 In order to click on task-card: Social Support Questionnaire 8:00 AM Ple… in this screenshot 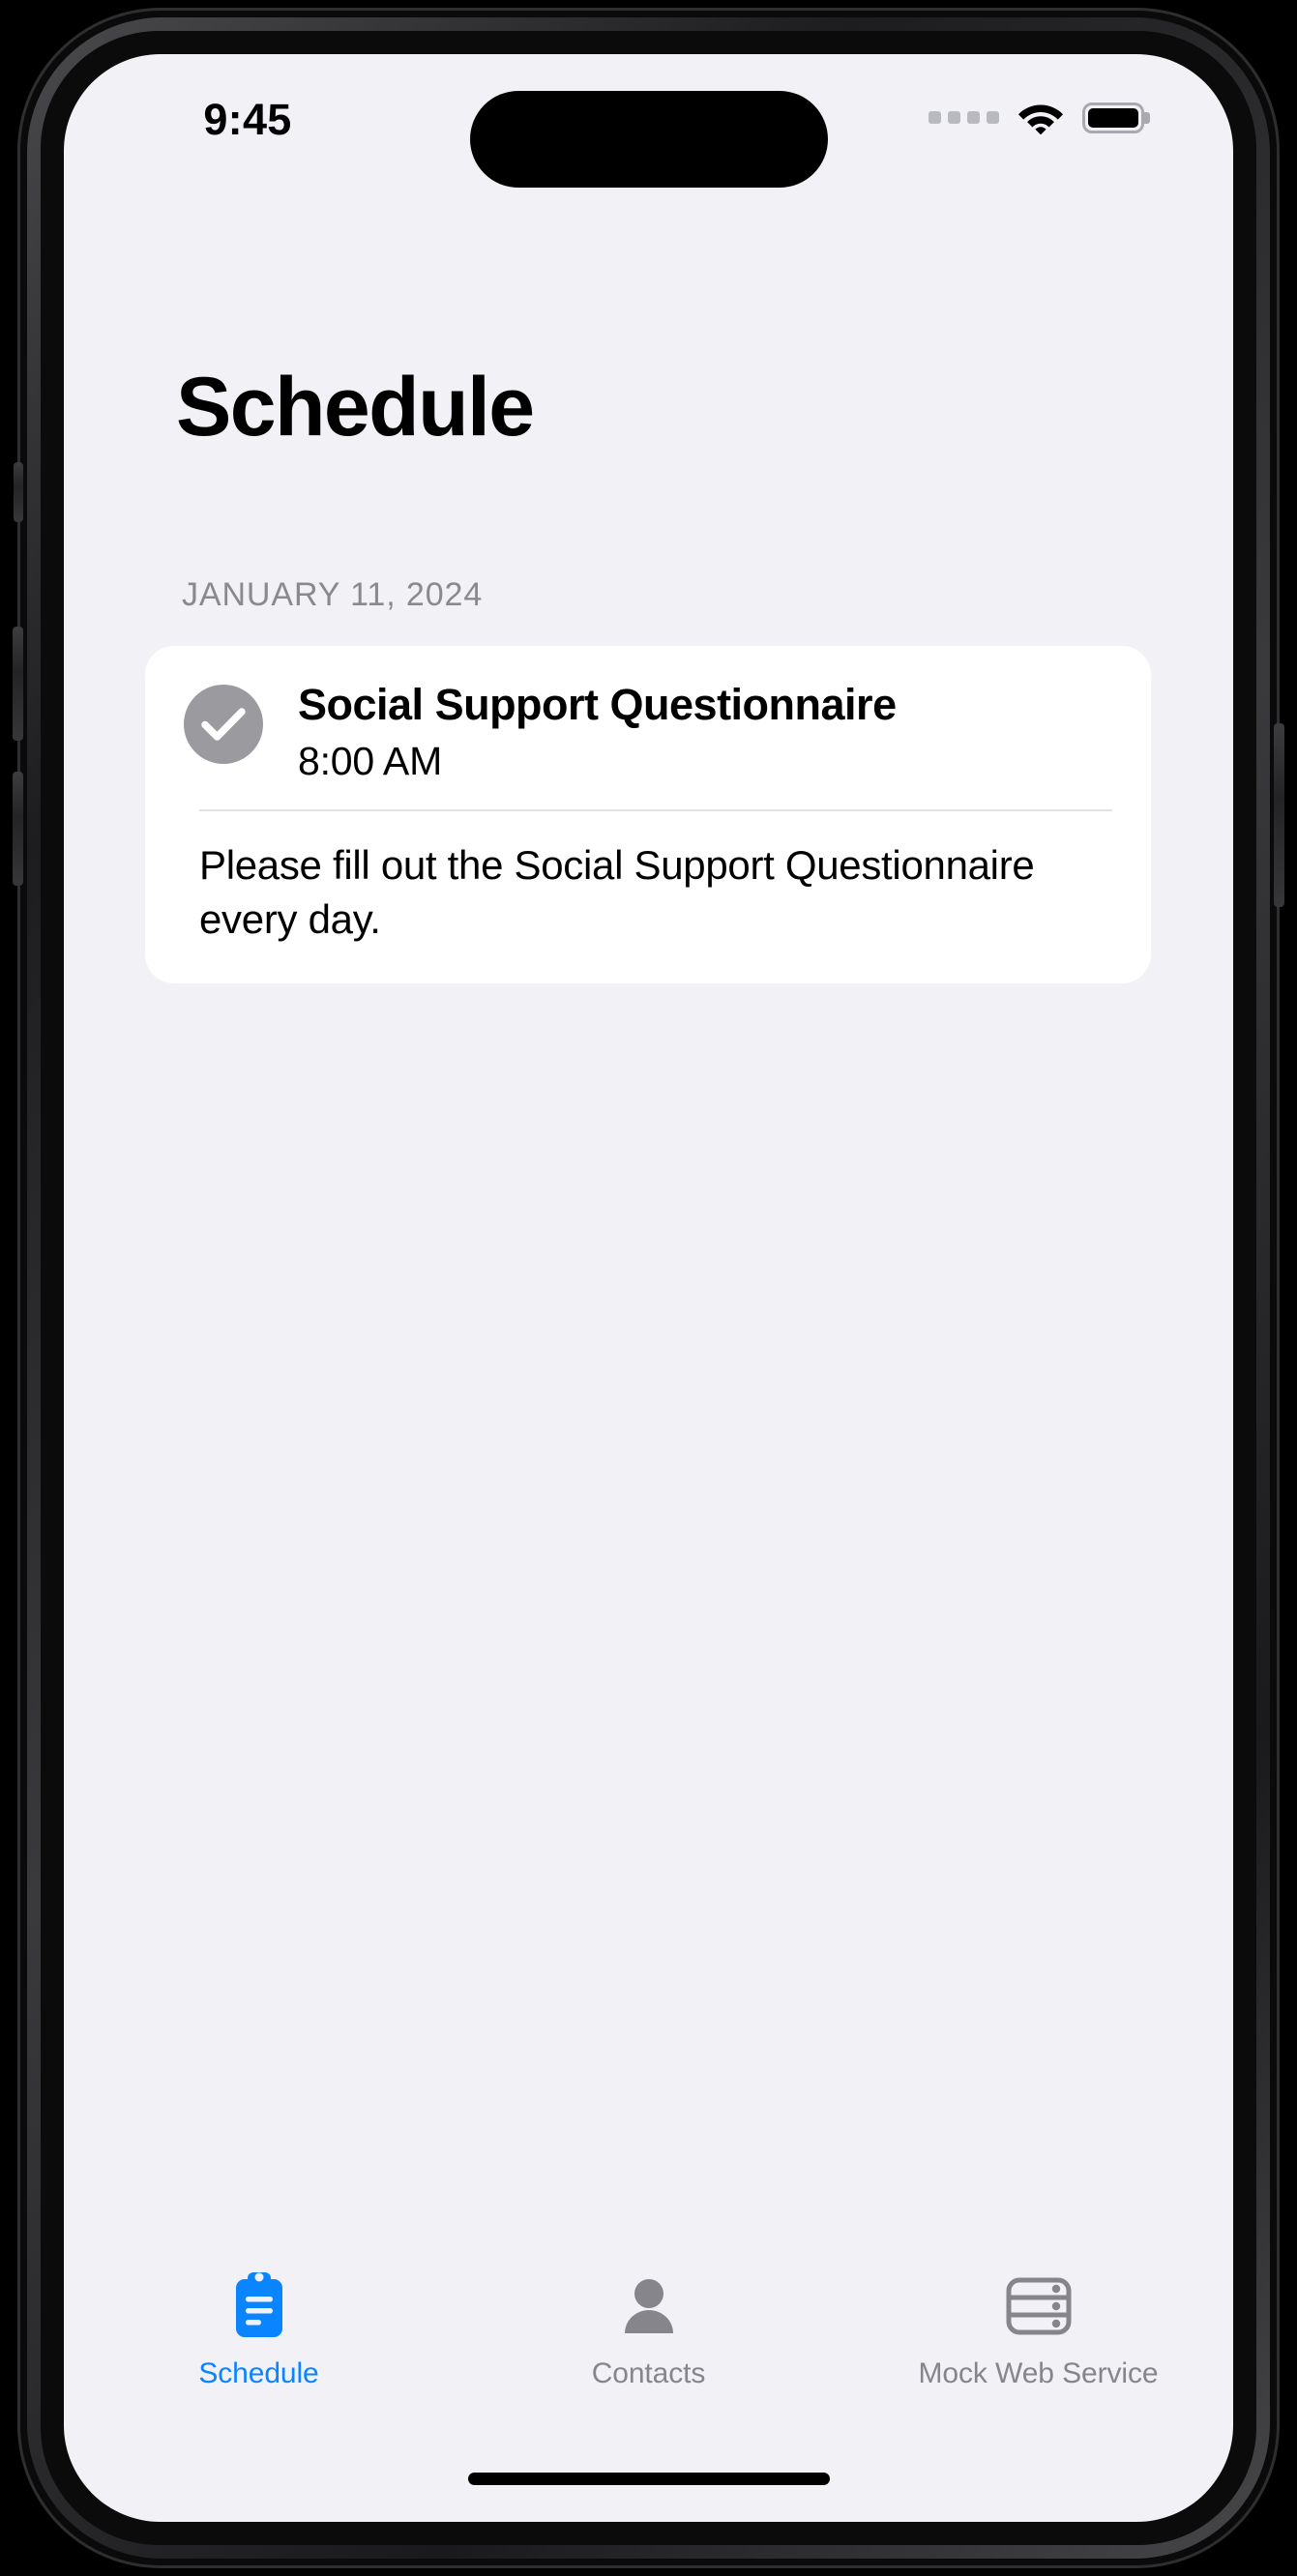, I will do `click(648, 815)`.